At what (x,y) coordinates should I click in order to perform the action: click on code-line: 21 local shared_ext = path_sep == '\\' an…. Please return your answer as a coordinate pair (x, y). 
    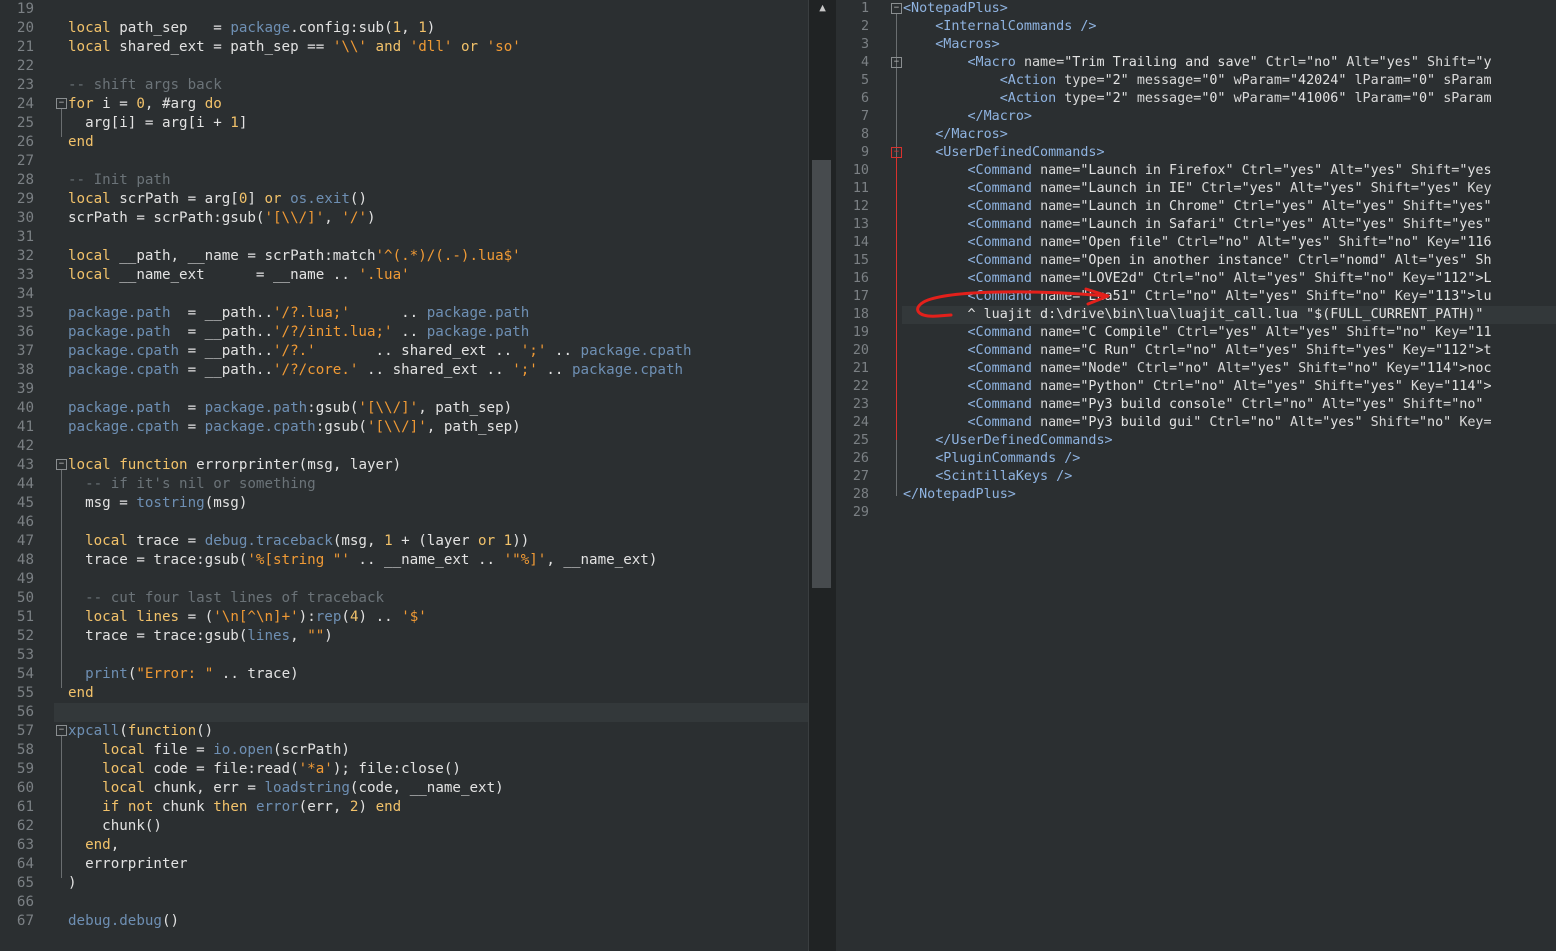
    Looking at the image, I should click on (404, 47).